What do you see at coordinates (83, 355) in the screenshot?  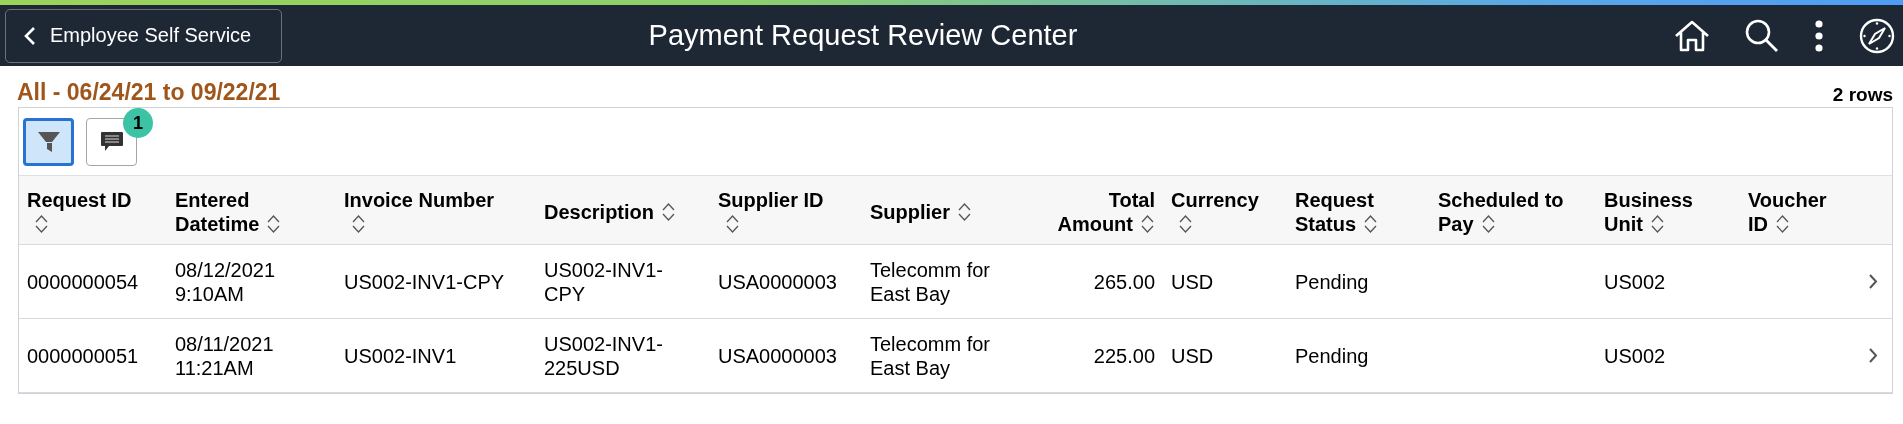 I see `table-cell: 0000000051` at bounding box center [83, 355].